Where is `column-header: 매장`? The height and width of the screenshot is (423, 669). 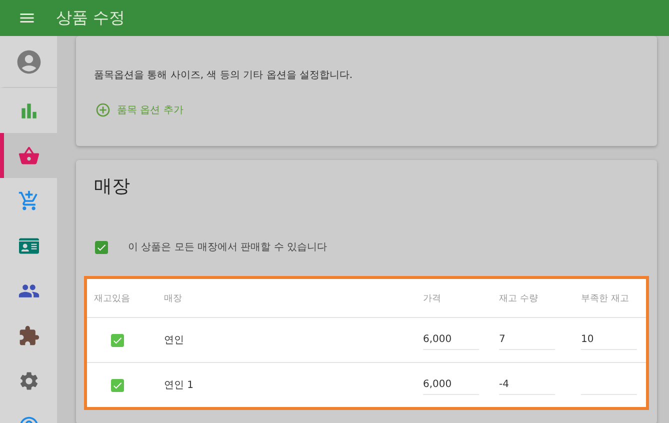
column-header: 매장 is located at coordinates (173, 298).